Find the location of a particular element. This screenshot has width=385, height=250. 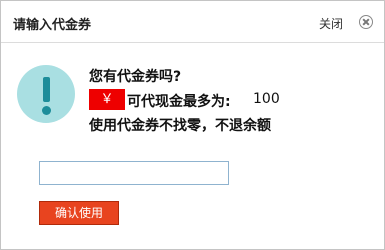

dialog-title: 请输入代金券 is located at coordinates (52, 25).